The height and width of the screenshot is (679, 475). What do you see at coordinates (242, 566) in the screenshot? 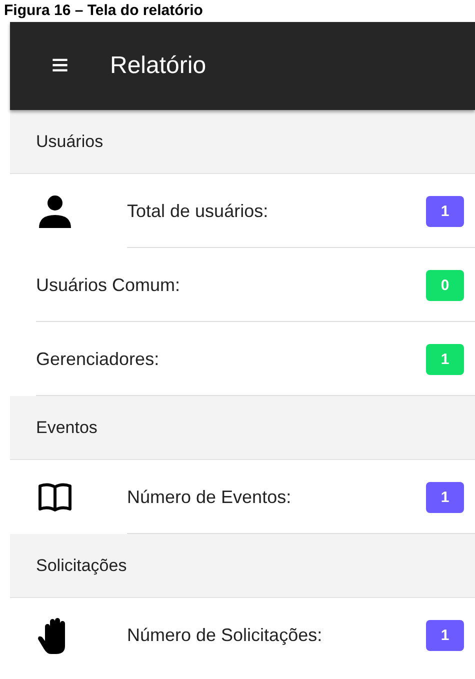
I see `section-header: Solicitações` at bounding box center [242, 566].